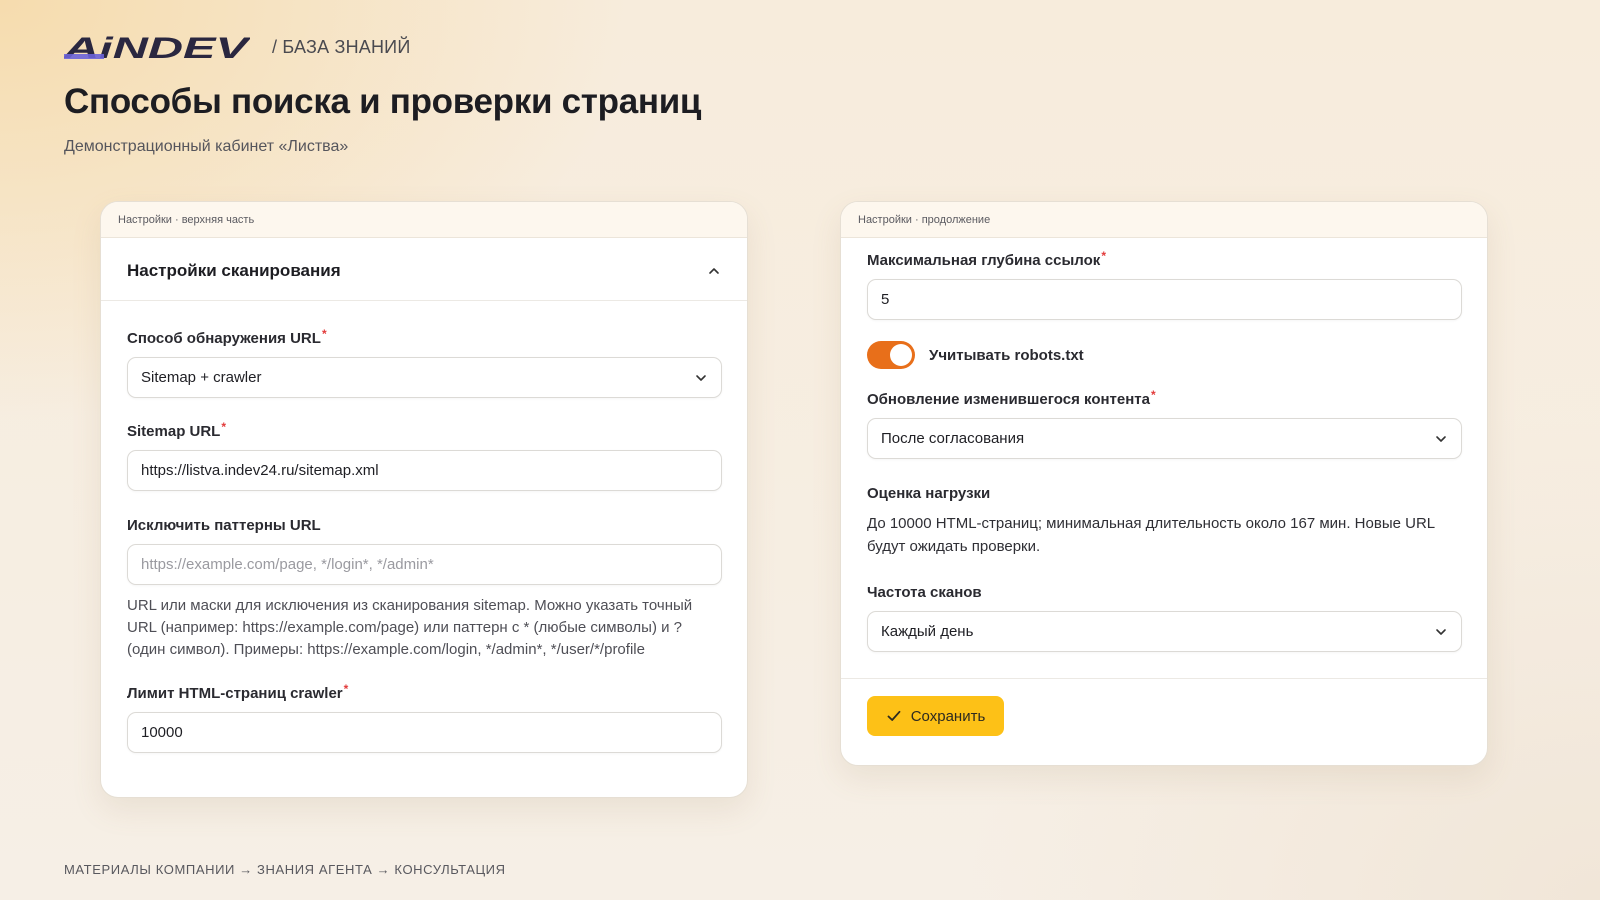 The height and width of the screenshot is (900, 1600). Describe the element at coordinates (1164, 220) in the screenshot. I see `card-caption: Настройки · продолжение` at that location.